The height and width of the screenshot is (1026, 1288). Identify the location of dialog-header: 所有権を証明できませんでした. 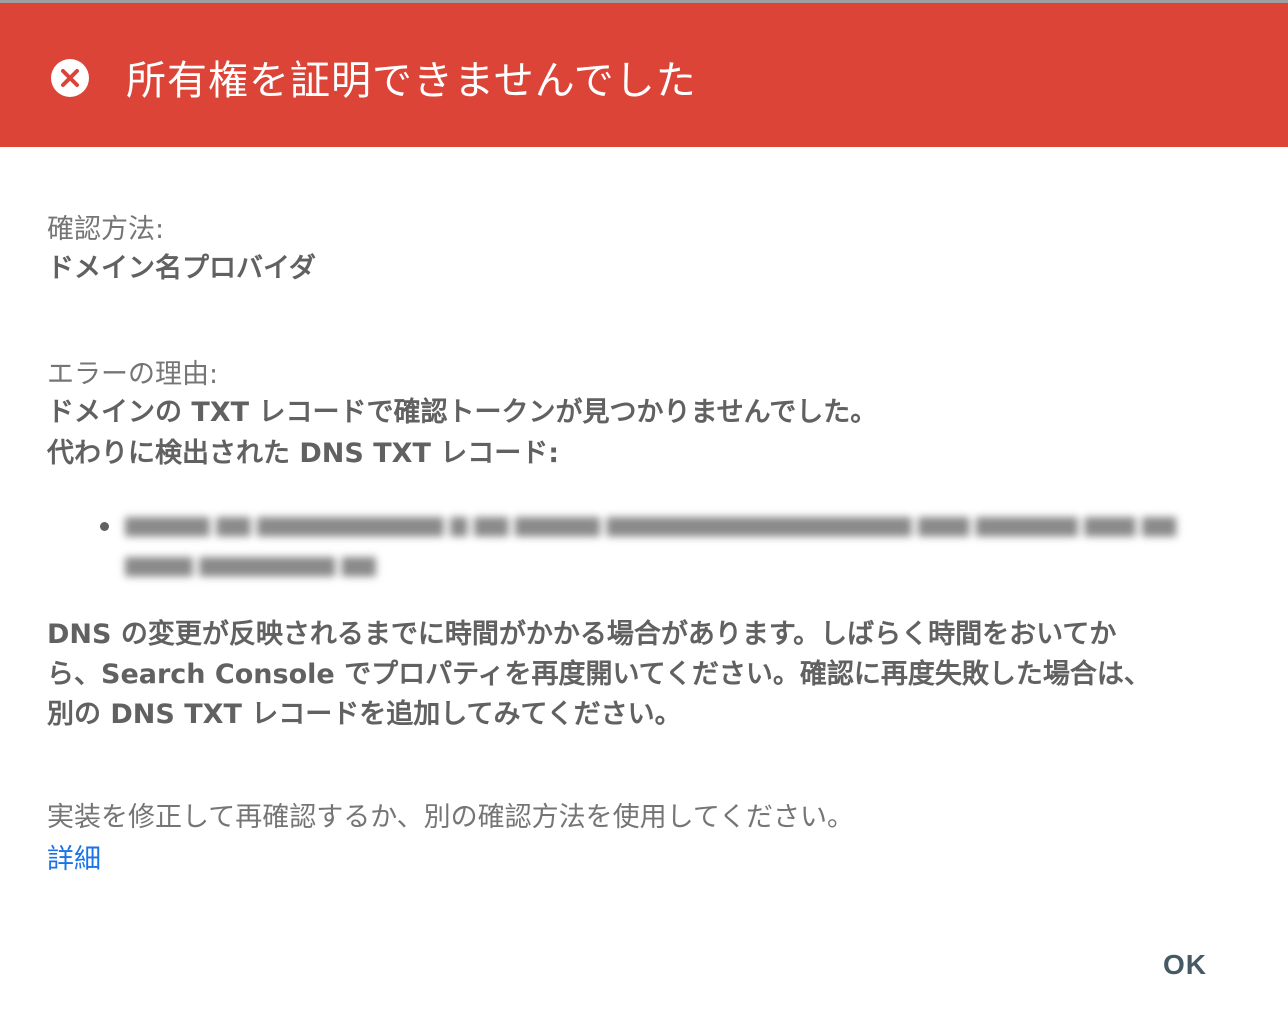
(644, 73).